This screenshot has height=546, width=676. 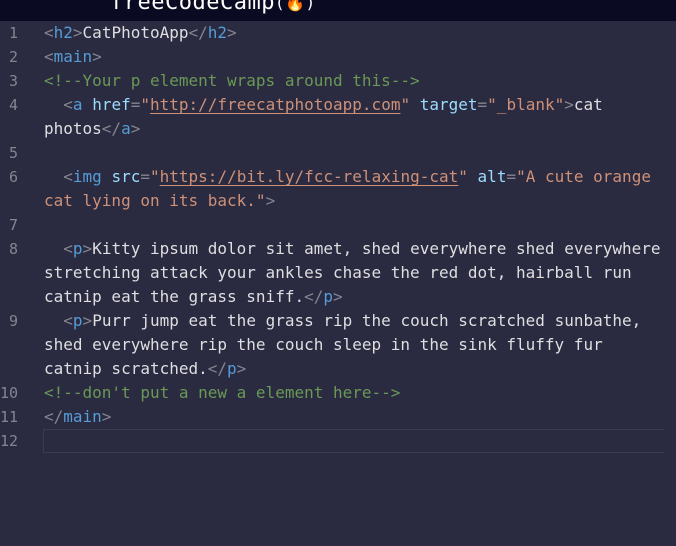 I want to click on code-token-link: https://bit.ly/fcc-relaxing-cat, so click(x=309, y=176).